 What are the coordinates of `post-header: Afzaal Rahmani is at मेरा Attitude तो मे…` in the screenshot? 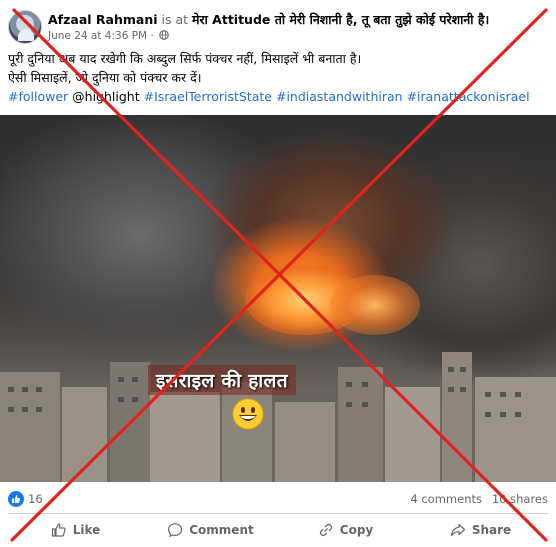 It's located at (278, 28).